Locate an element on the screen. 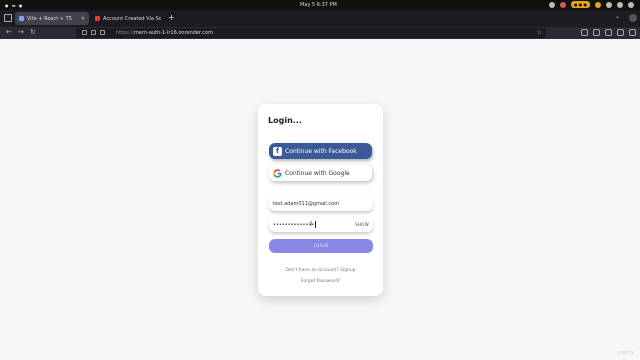 This screenshot has height=360, width=640. email-field: test.adam011@gmail.com is located at coordinates (321, 203).